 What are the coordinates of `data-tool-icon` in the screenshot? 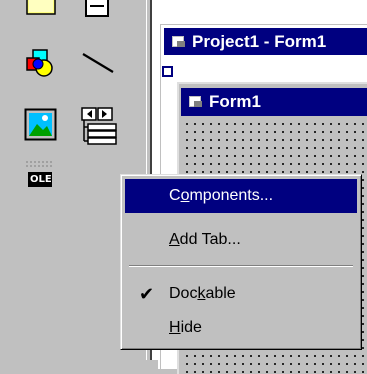 It's located at (98, 126).